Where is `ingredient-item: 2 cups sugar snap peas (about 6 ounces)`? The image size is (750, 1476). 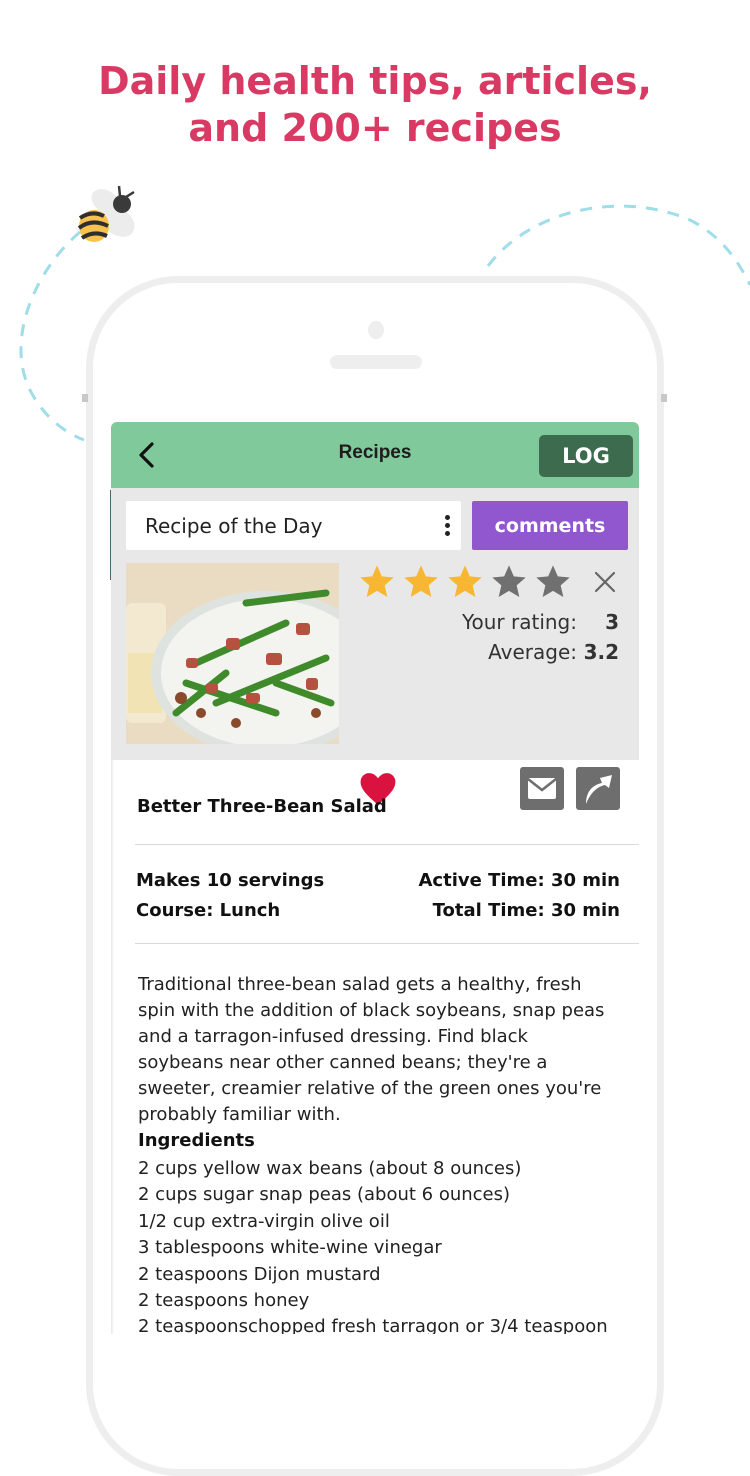
ingredient-item: 2 cups sugar snap peas (about 6 ounces) is located at coordinates (324, 1195).